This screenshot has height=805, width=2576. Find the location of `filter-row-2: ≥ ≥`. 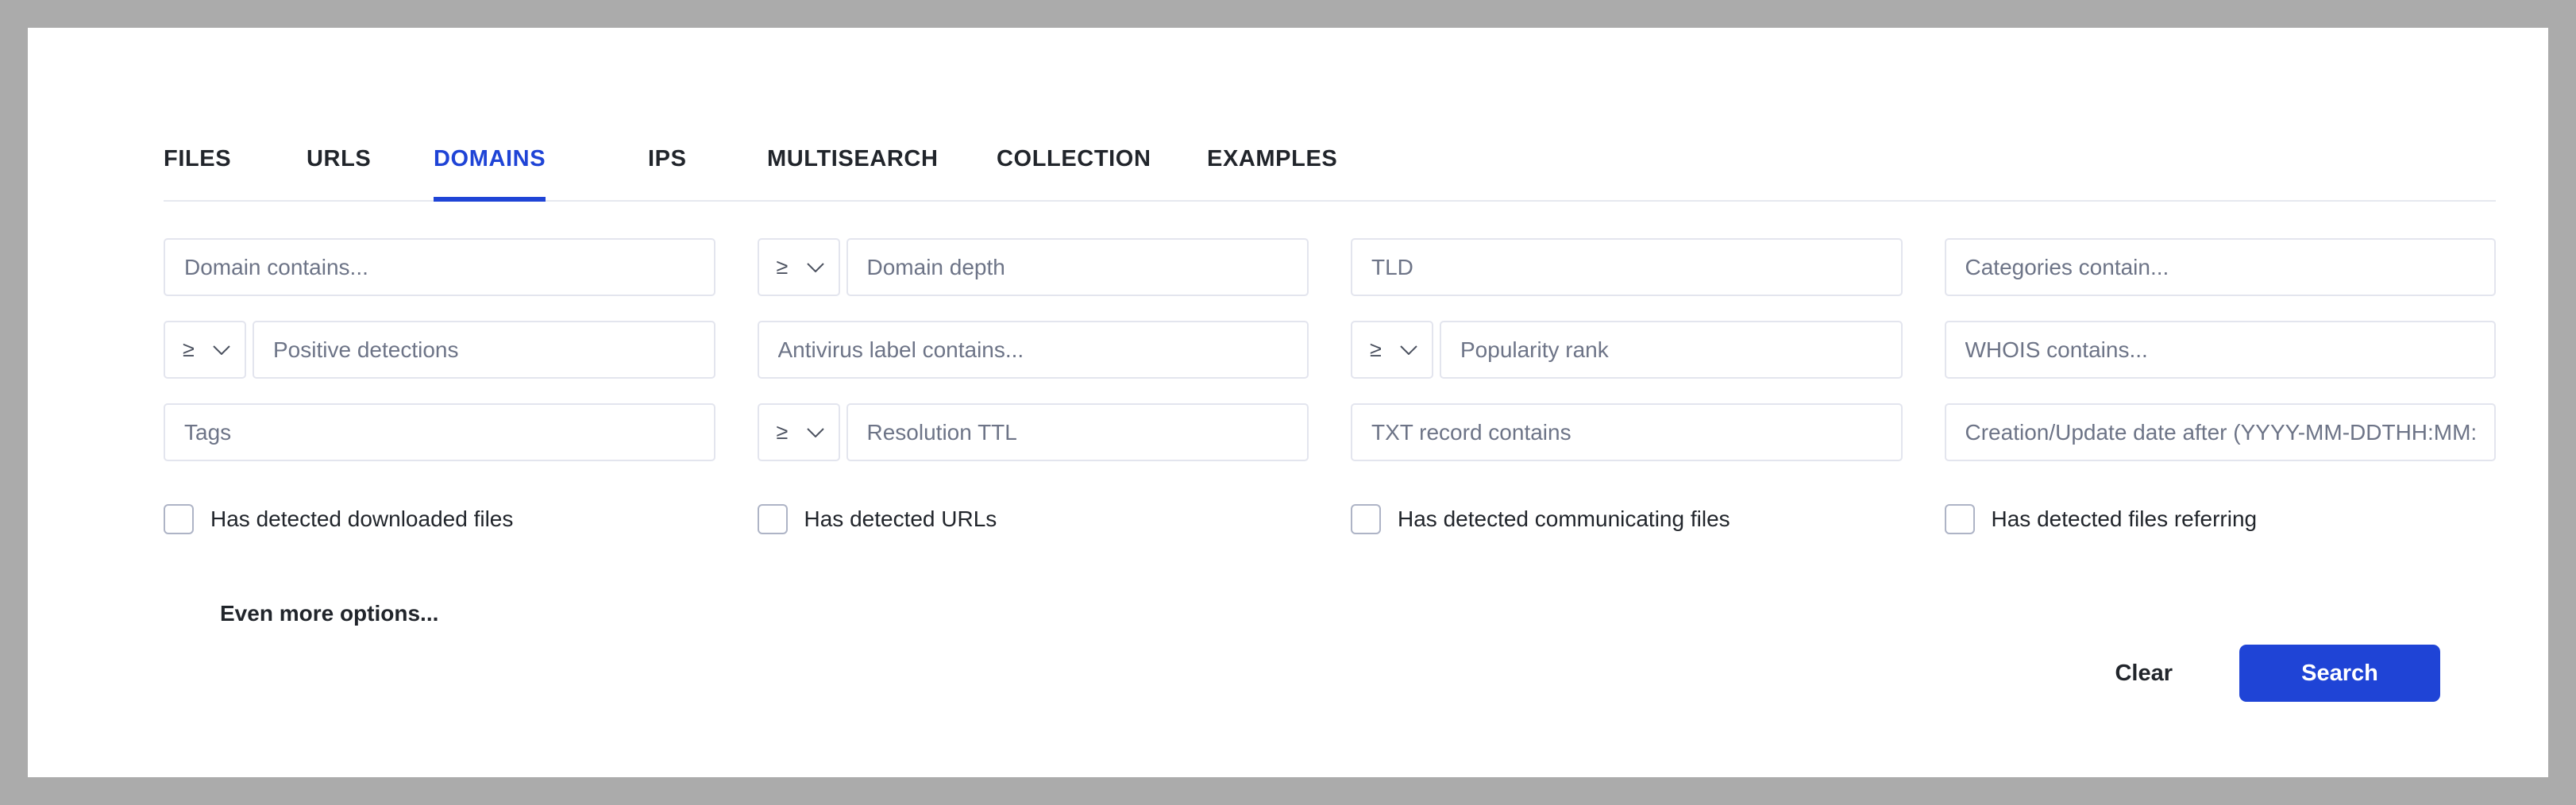

filter-row-2: ≥ ≥ is located at coordinates (1330, 350).